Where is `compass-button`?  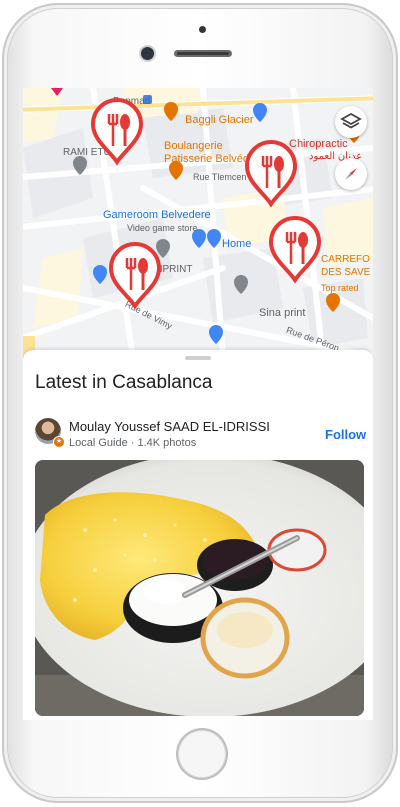 compass-button is located at coordinates (351, 174).